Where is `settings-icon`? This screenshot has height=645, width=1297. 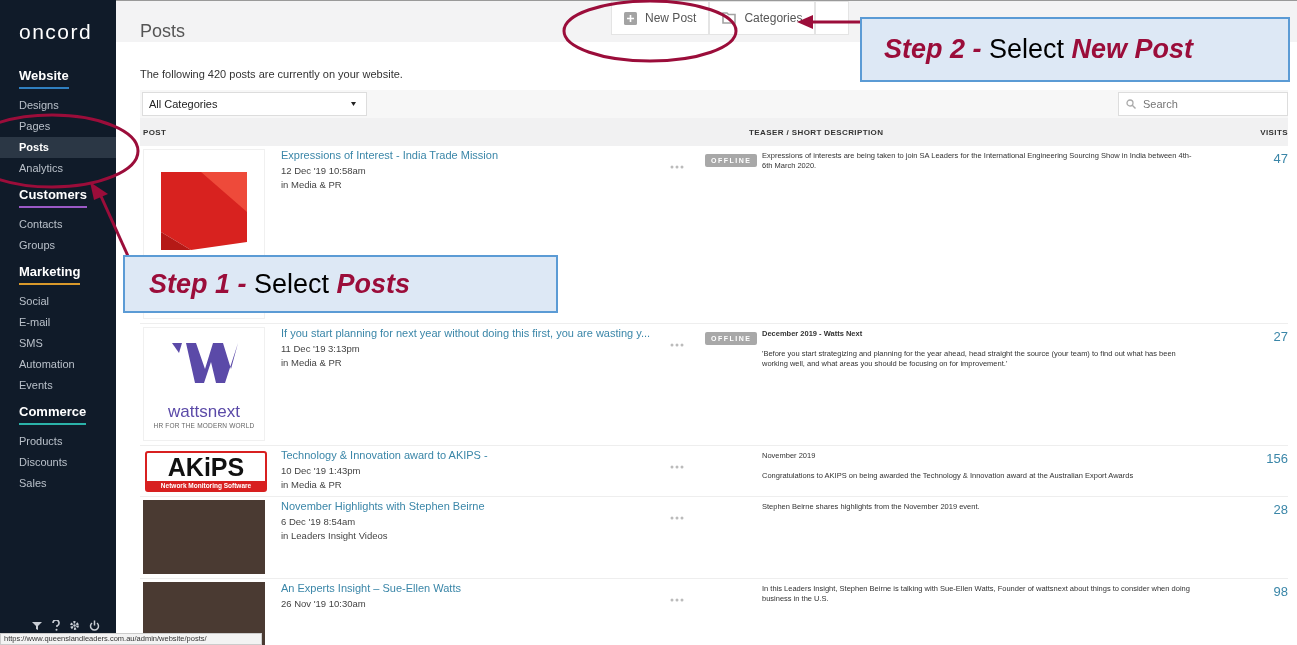 settings-icon is located at coordinates (74, 625).